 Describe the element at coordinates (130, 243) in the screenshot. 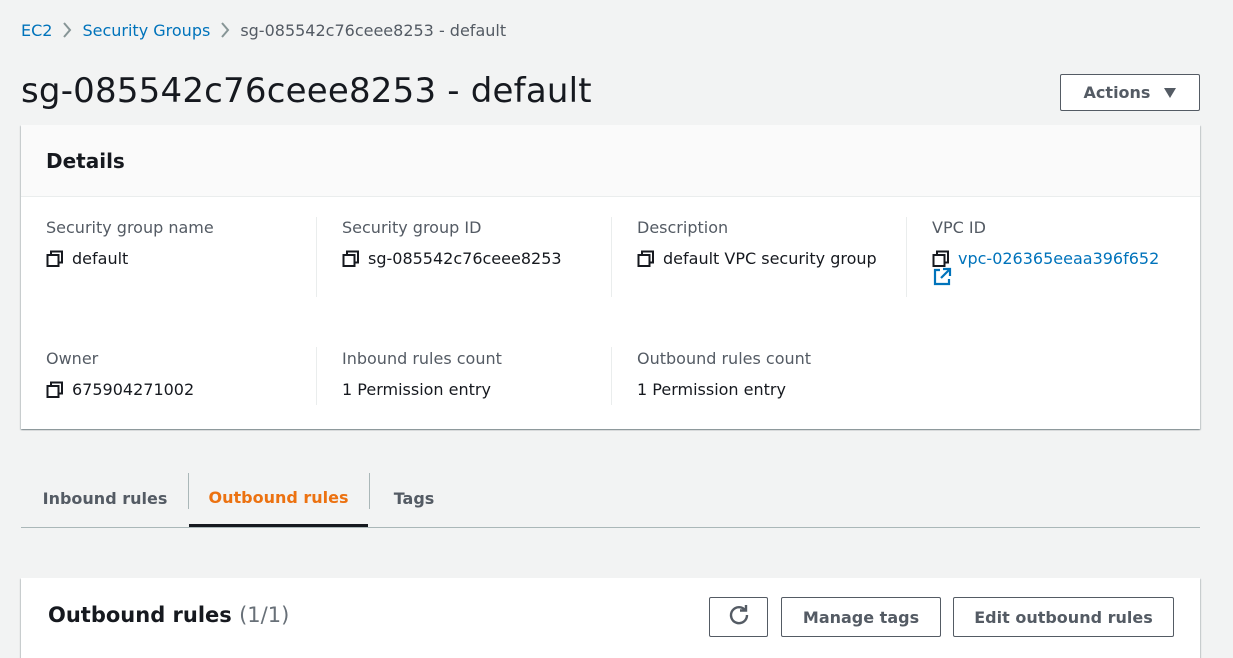

I see `field-security-group-name: Security group name default` at that location.